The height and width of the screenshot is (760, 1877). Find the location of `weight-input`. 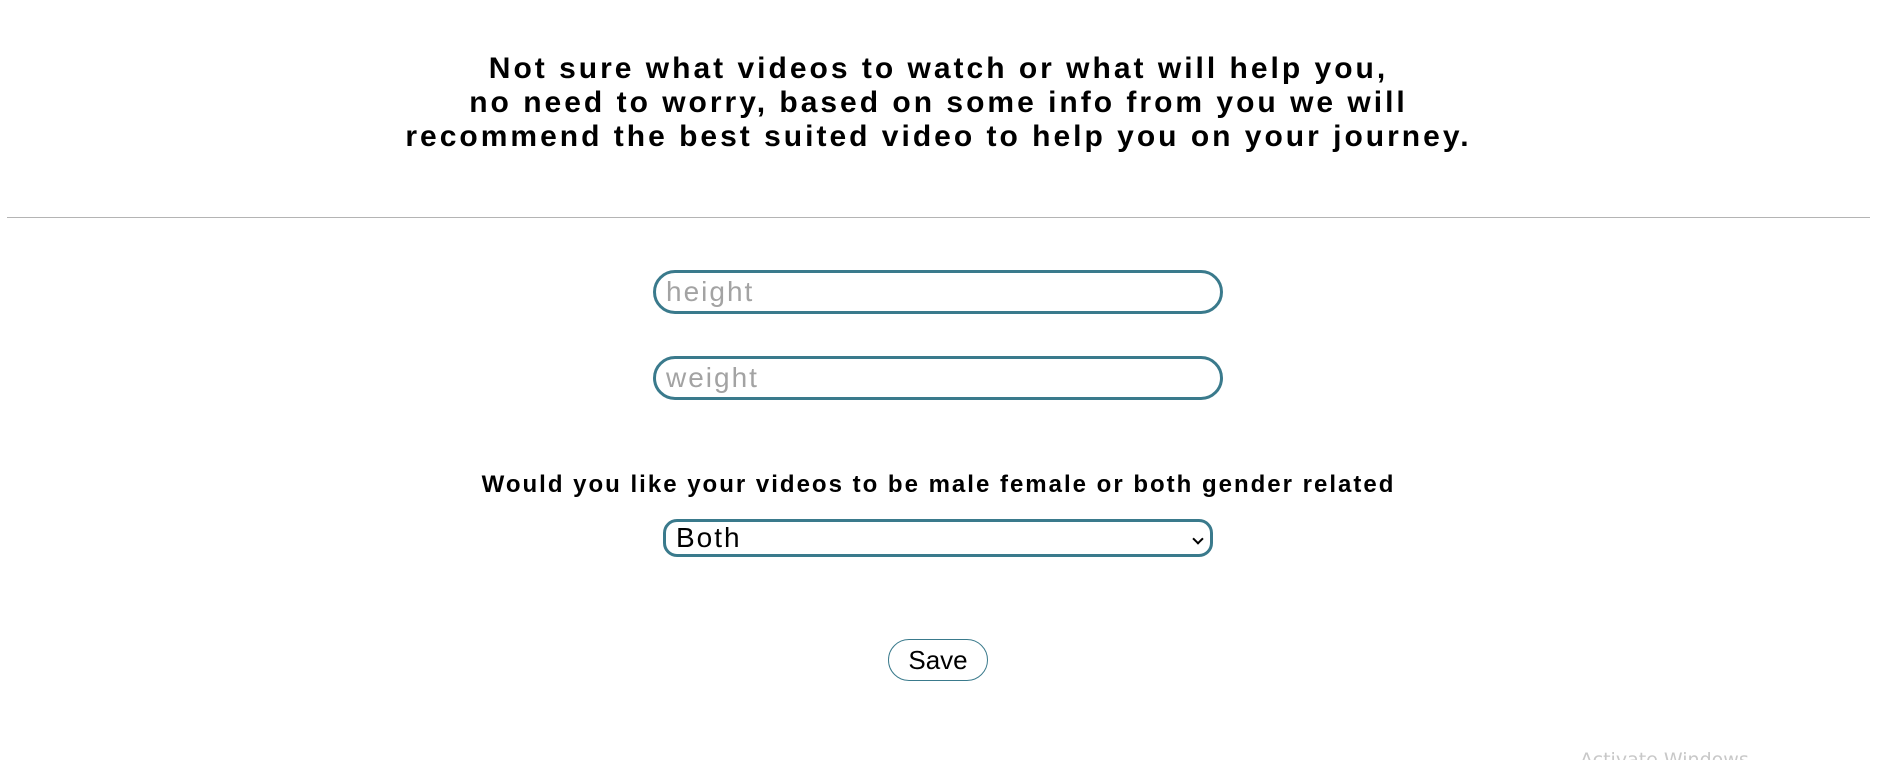

weight-input is located at coordinates (938, 378).